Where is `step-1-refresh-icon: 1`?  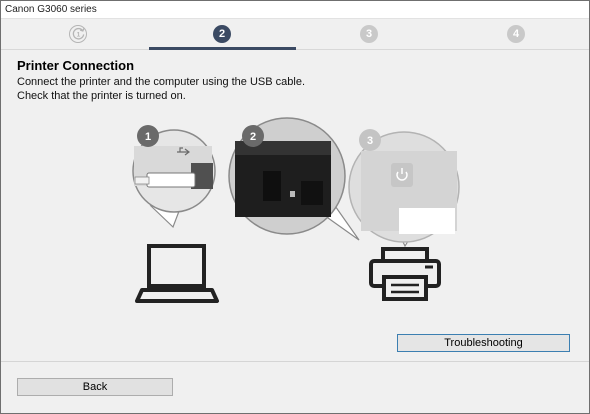 step-1-refresh-icon: 1 is located at coordinates (78, 34).